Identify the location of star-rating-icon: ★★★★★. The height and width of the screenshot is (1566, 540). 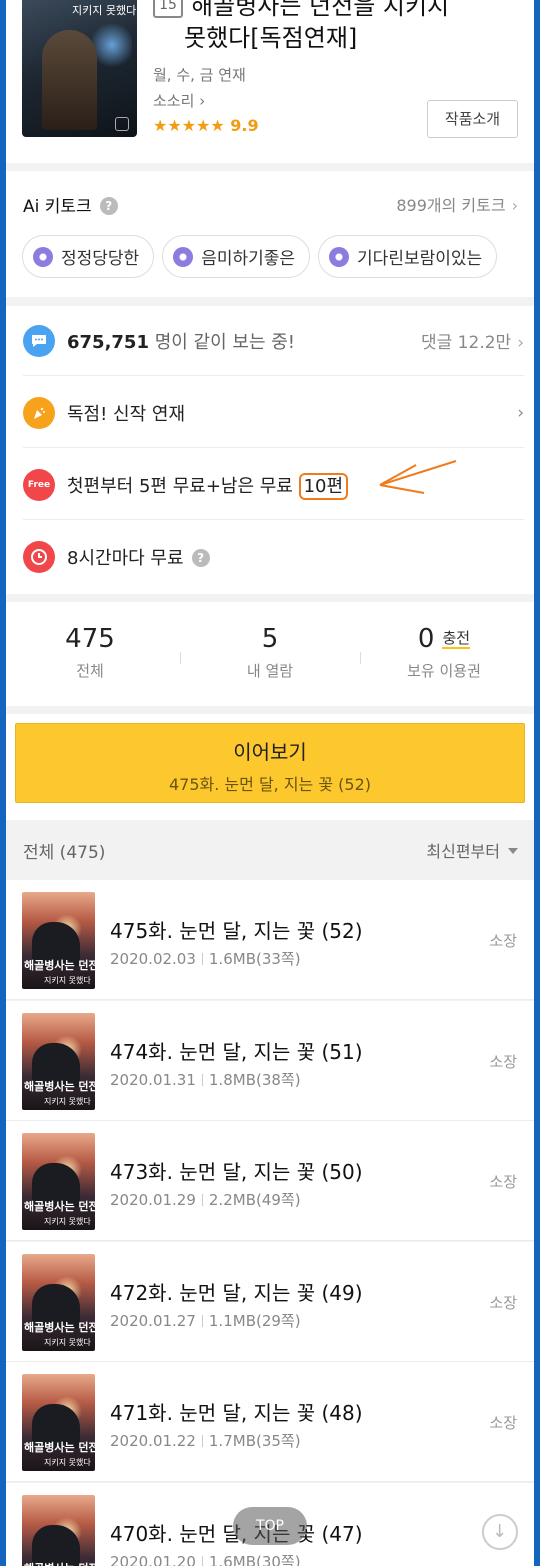
(189, 125).